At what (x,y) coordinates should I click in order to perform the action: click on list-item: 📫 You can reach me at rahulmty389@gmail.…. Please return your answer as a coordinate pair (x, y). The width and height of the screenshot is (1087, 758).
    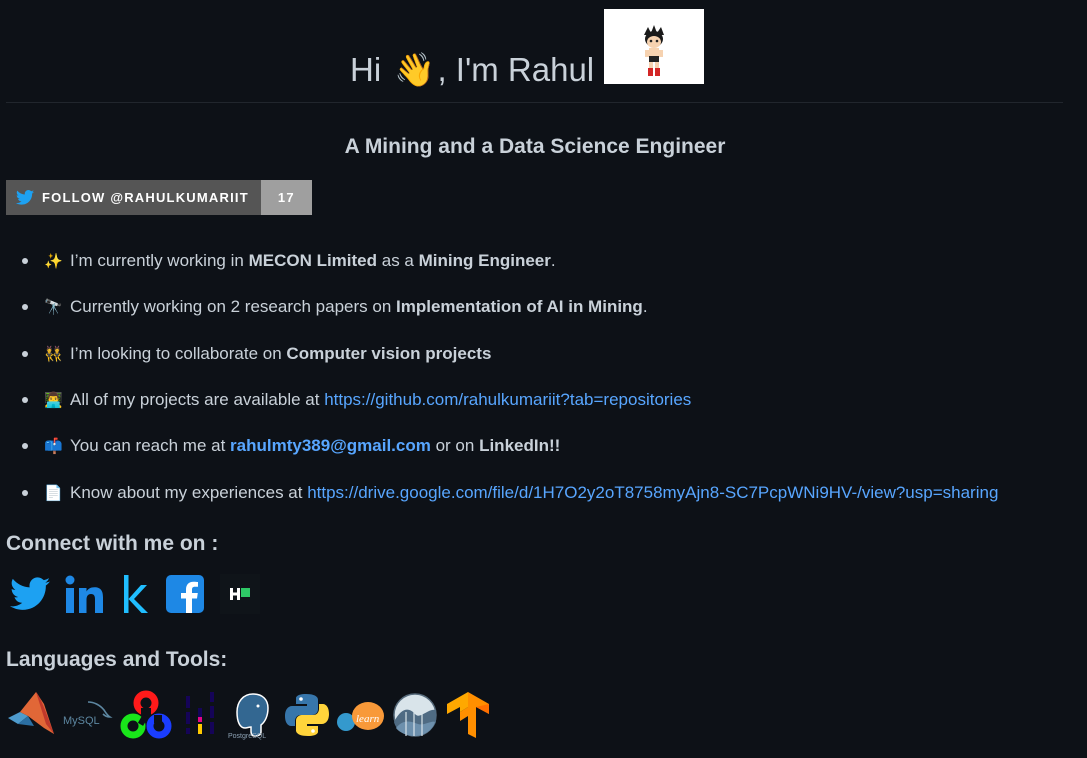
    Looking at the image, I should click on (499, 446).